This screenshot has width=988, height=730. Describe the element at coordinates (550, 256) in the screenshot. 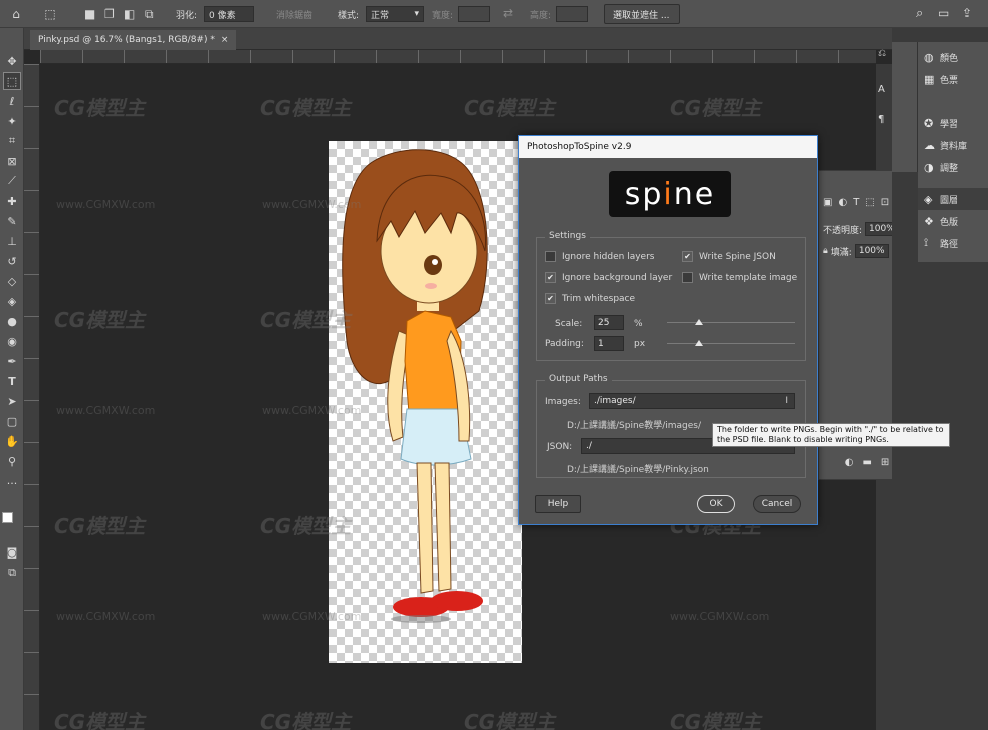

I see `checkbox-box` at that location.